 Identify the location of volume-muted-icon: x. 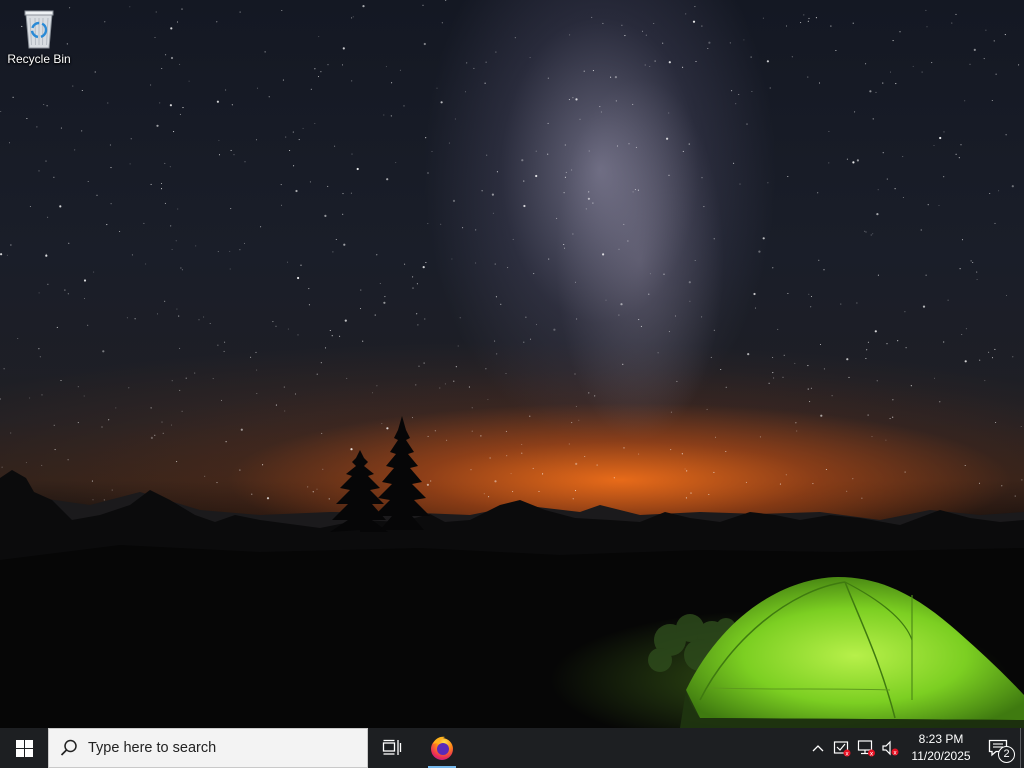
(890, 748).